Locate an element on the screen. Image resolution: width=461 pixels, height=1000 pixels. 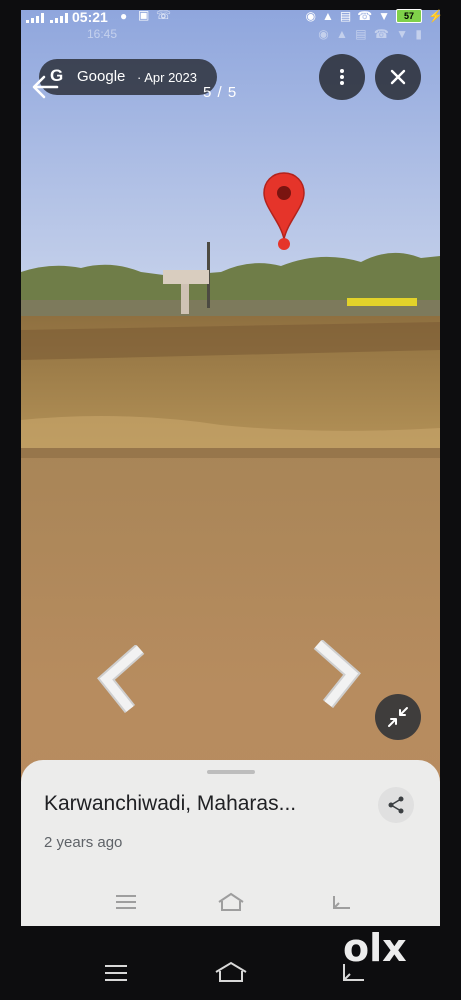
share-icon is located at coordinates (396, 805).